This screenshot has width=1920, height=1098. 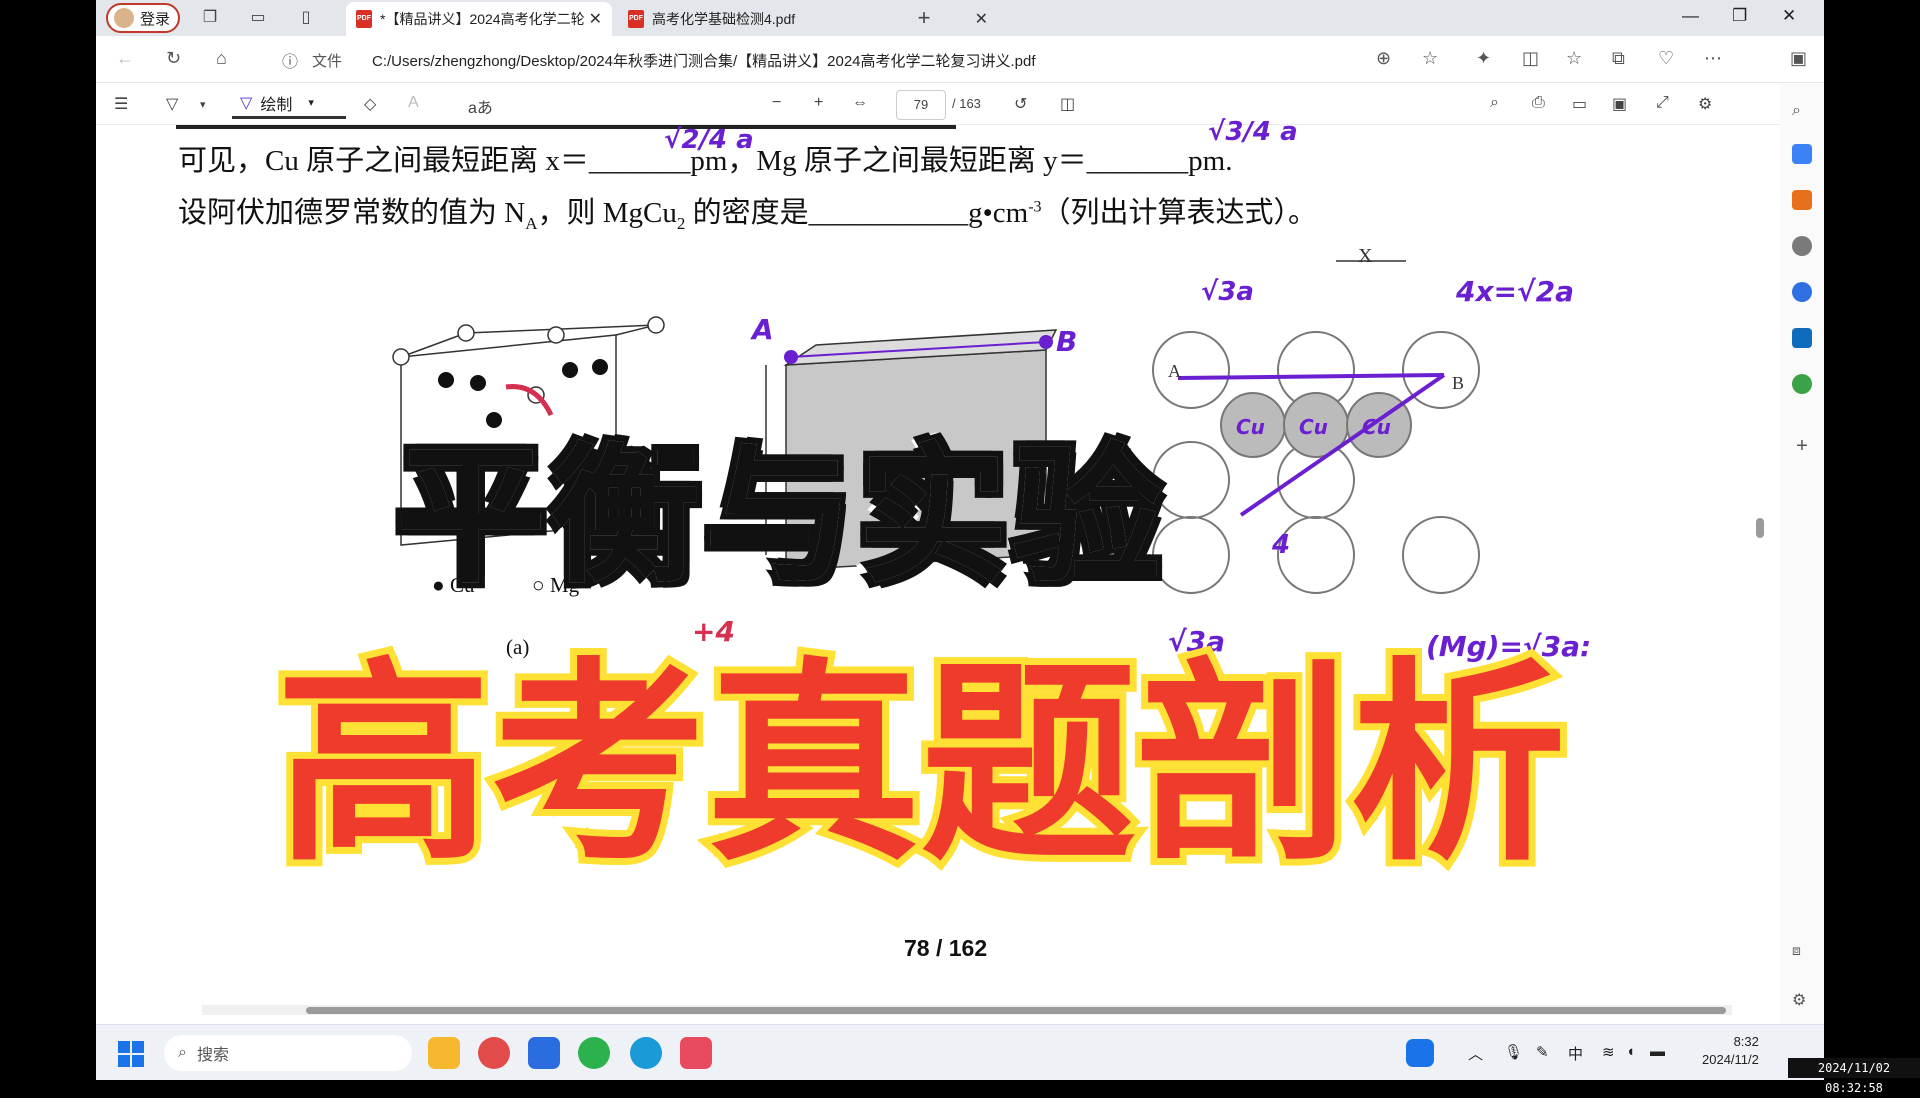 What do you see at coordinates (290, 60) in the screenshot?
I see `info-icon: ⓘ` at bounding box center [290, 60].